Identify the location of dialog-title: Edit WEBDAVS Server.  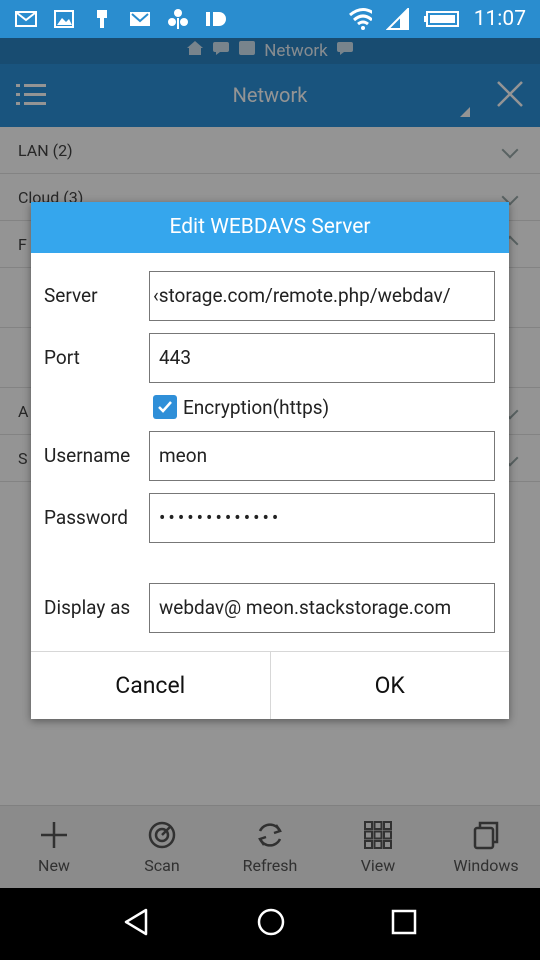
(270, 227).